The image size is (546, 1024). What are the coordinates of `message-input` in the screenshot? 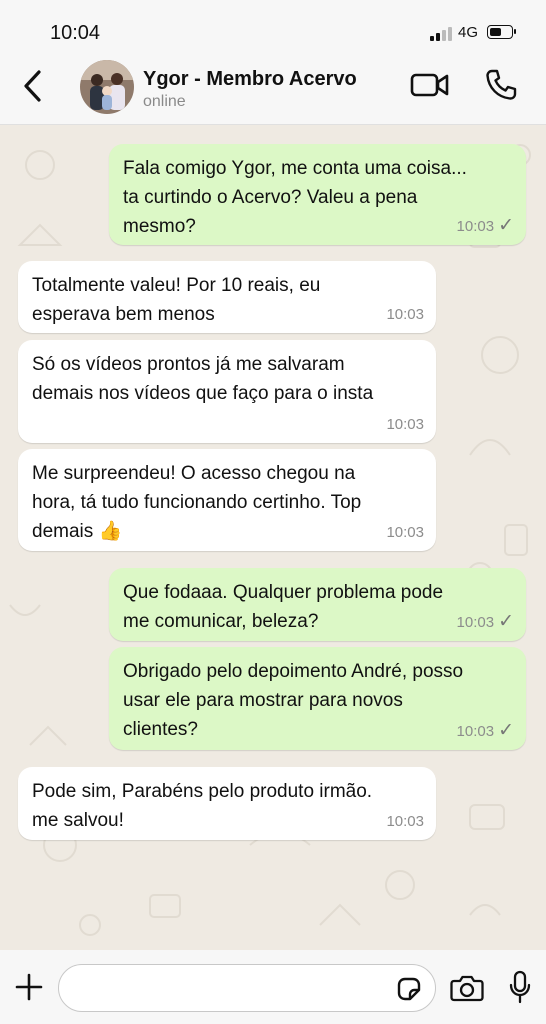 It's located at (232, 989).